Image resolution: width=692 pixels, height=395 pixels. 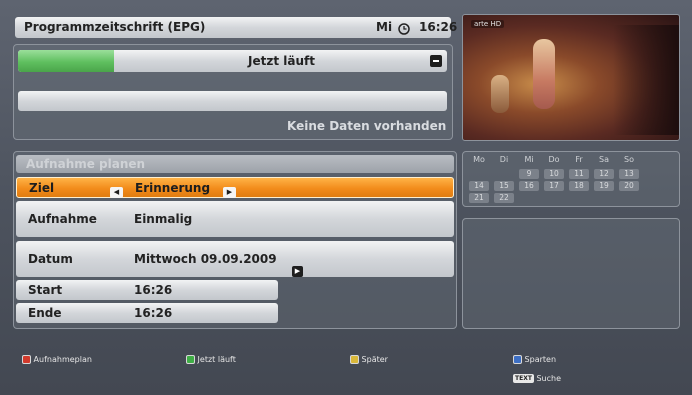 I want to click on start-label: Start, so click(x=45, y=290).